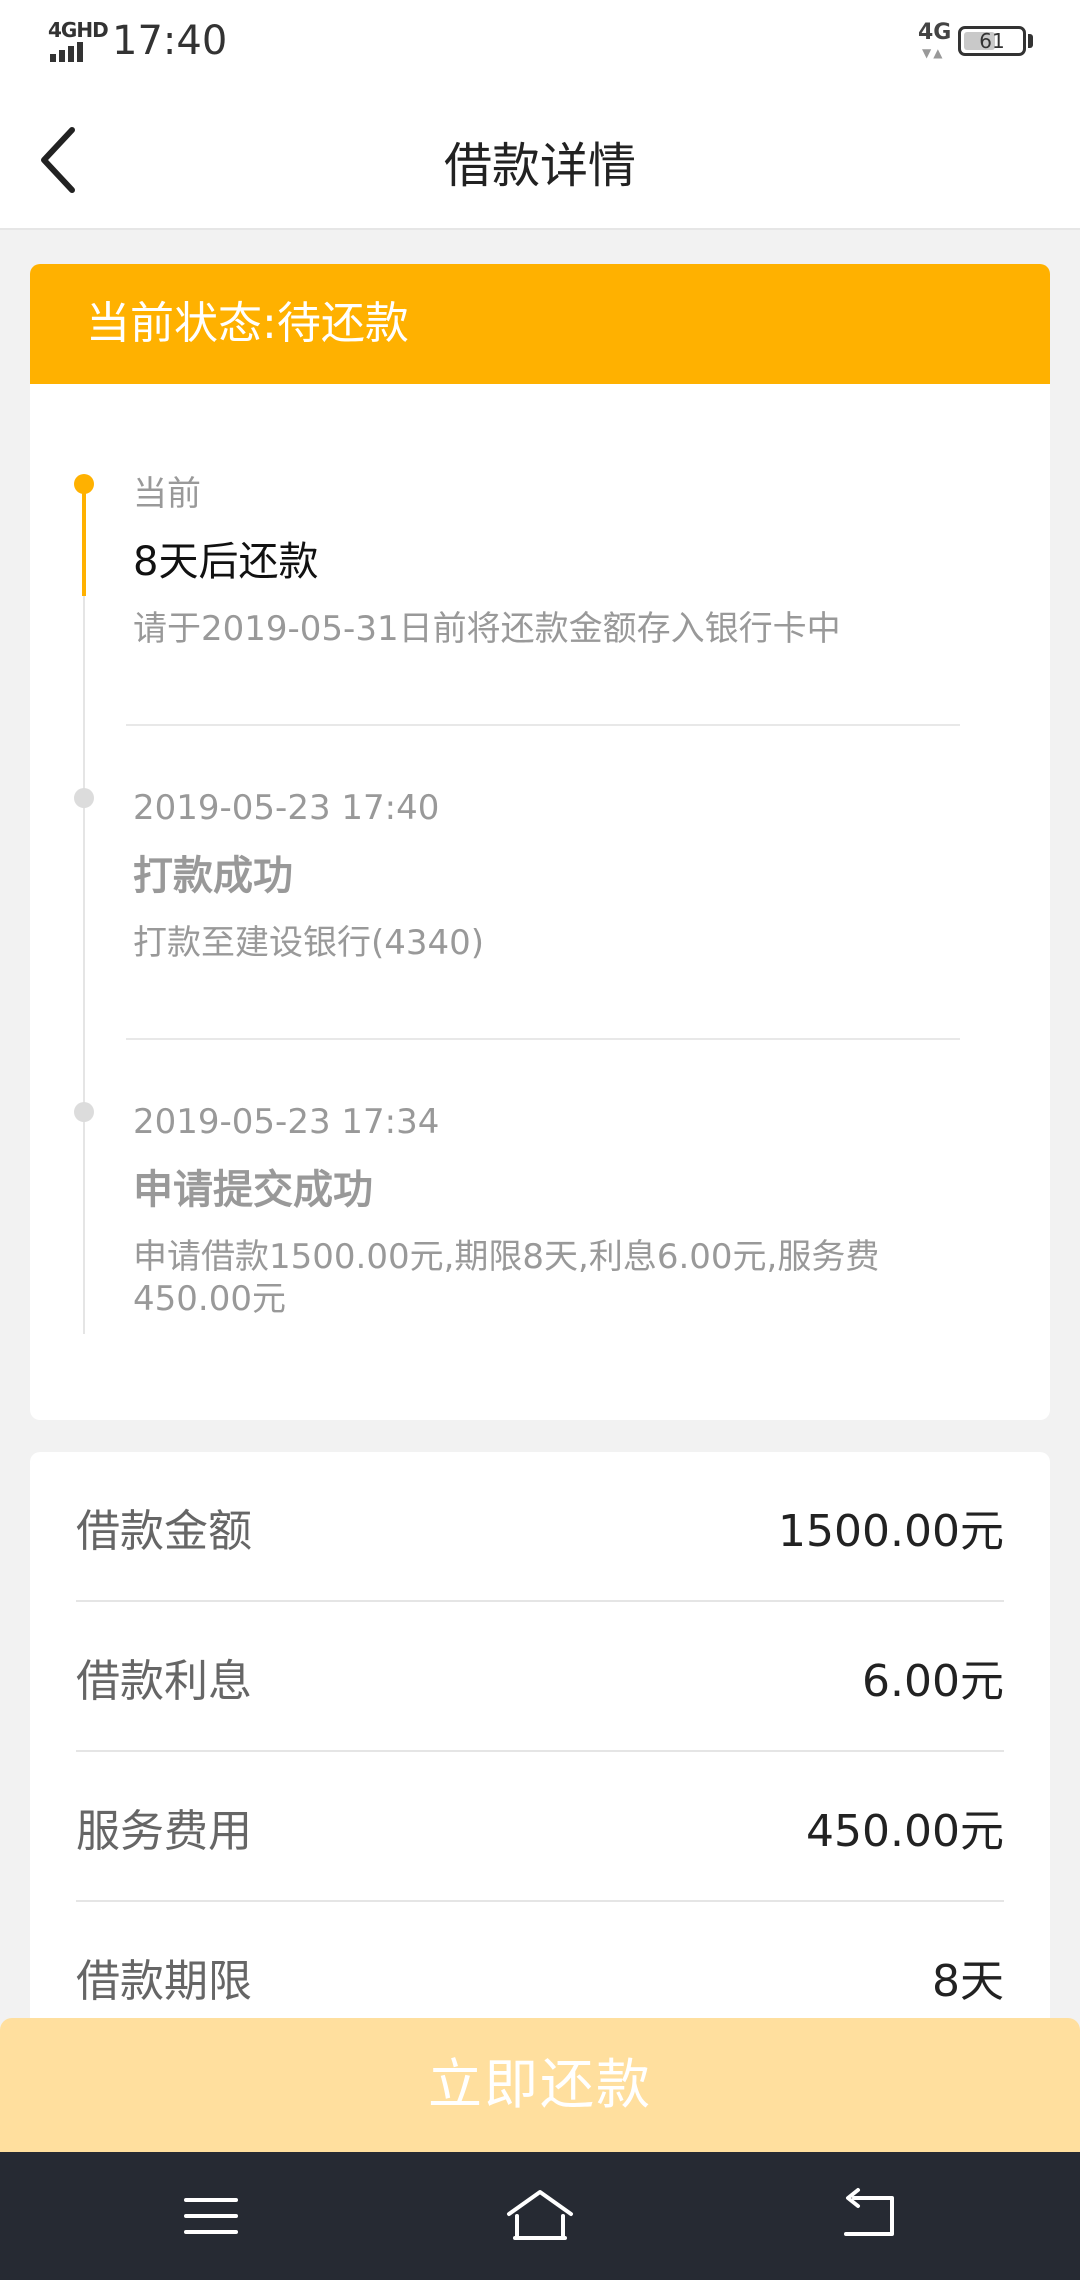 This screenshot has width=1080, height=2280. What do you see at coordinates (540, 1827) in the screenshot?
I see `detail-row-service-fee: 服务费用 450.00元` at bounding box center [540, 1827].